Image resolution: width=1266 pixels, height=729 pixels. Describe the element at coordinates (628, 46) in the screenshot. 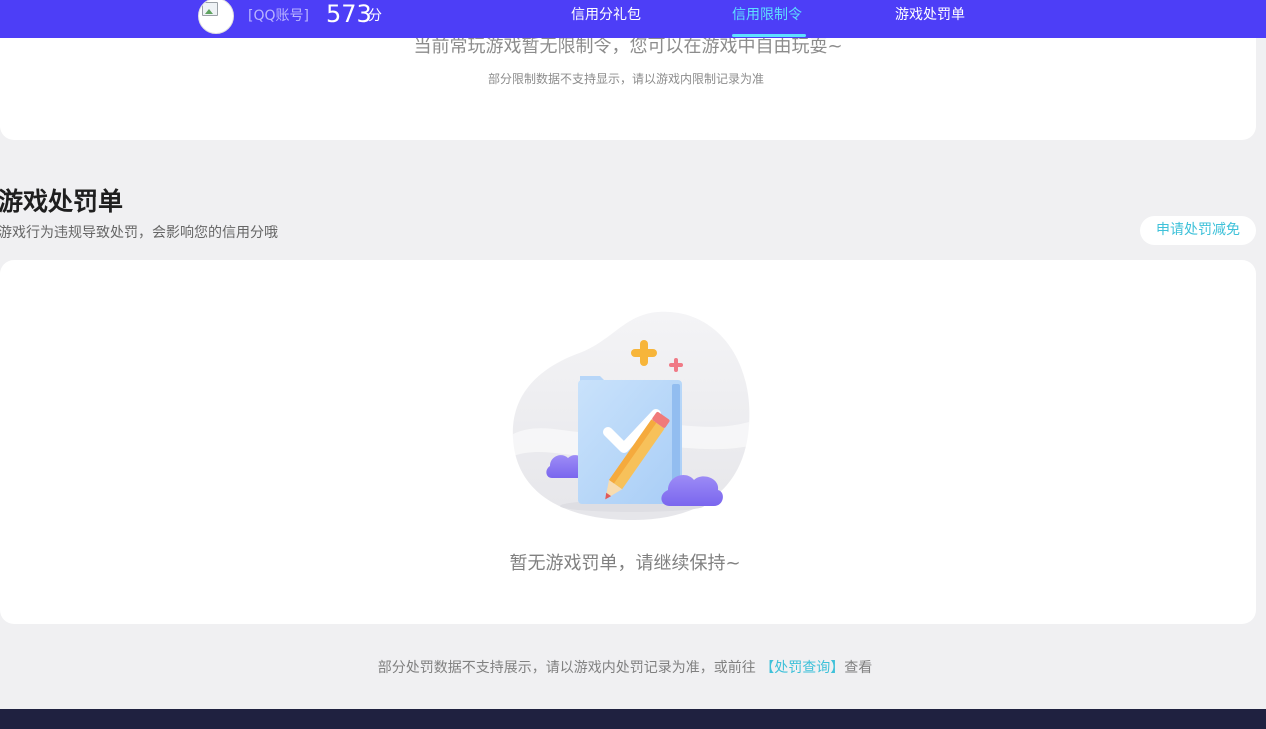

I see `limit-empty-message: 当前常玩游戏暂无限制令，您可以在游戏中自由玩耍~` at that location.